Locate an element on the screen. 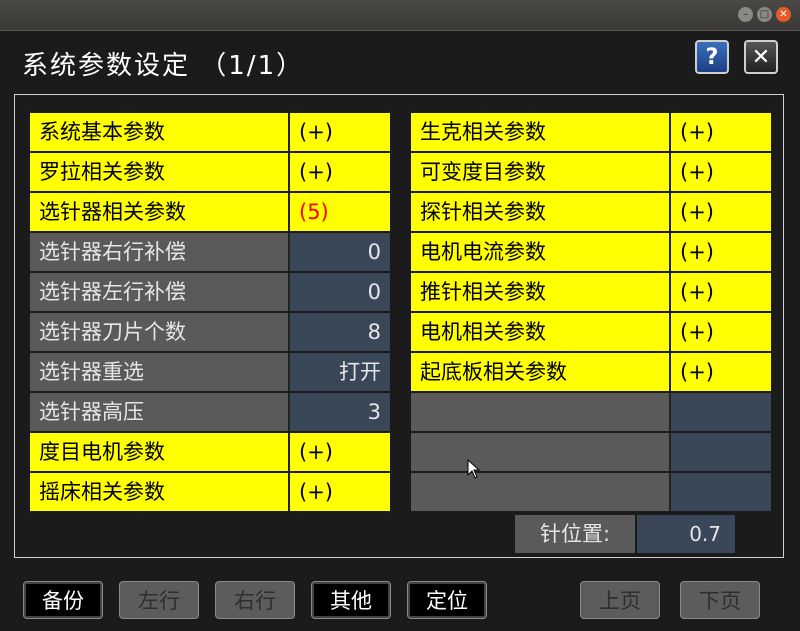 Image resolution: width=800 pixels, height=631 pixels. left-param-row: 系统基本参数 (+) is located at coordinates (210, 132).